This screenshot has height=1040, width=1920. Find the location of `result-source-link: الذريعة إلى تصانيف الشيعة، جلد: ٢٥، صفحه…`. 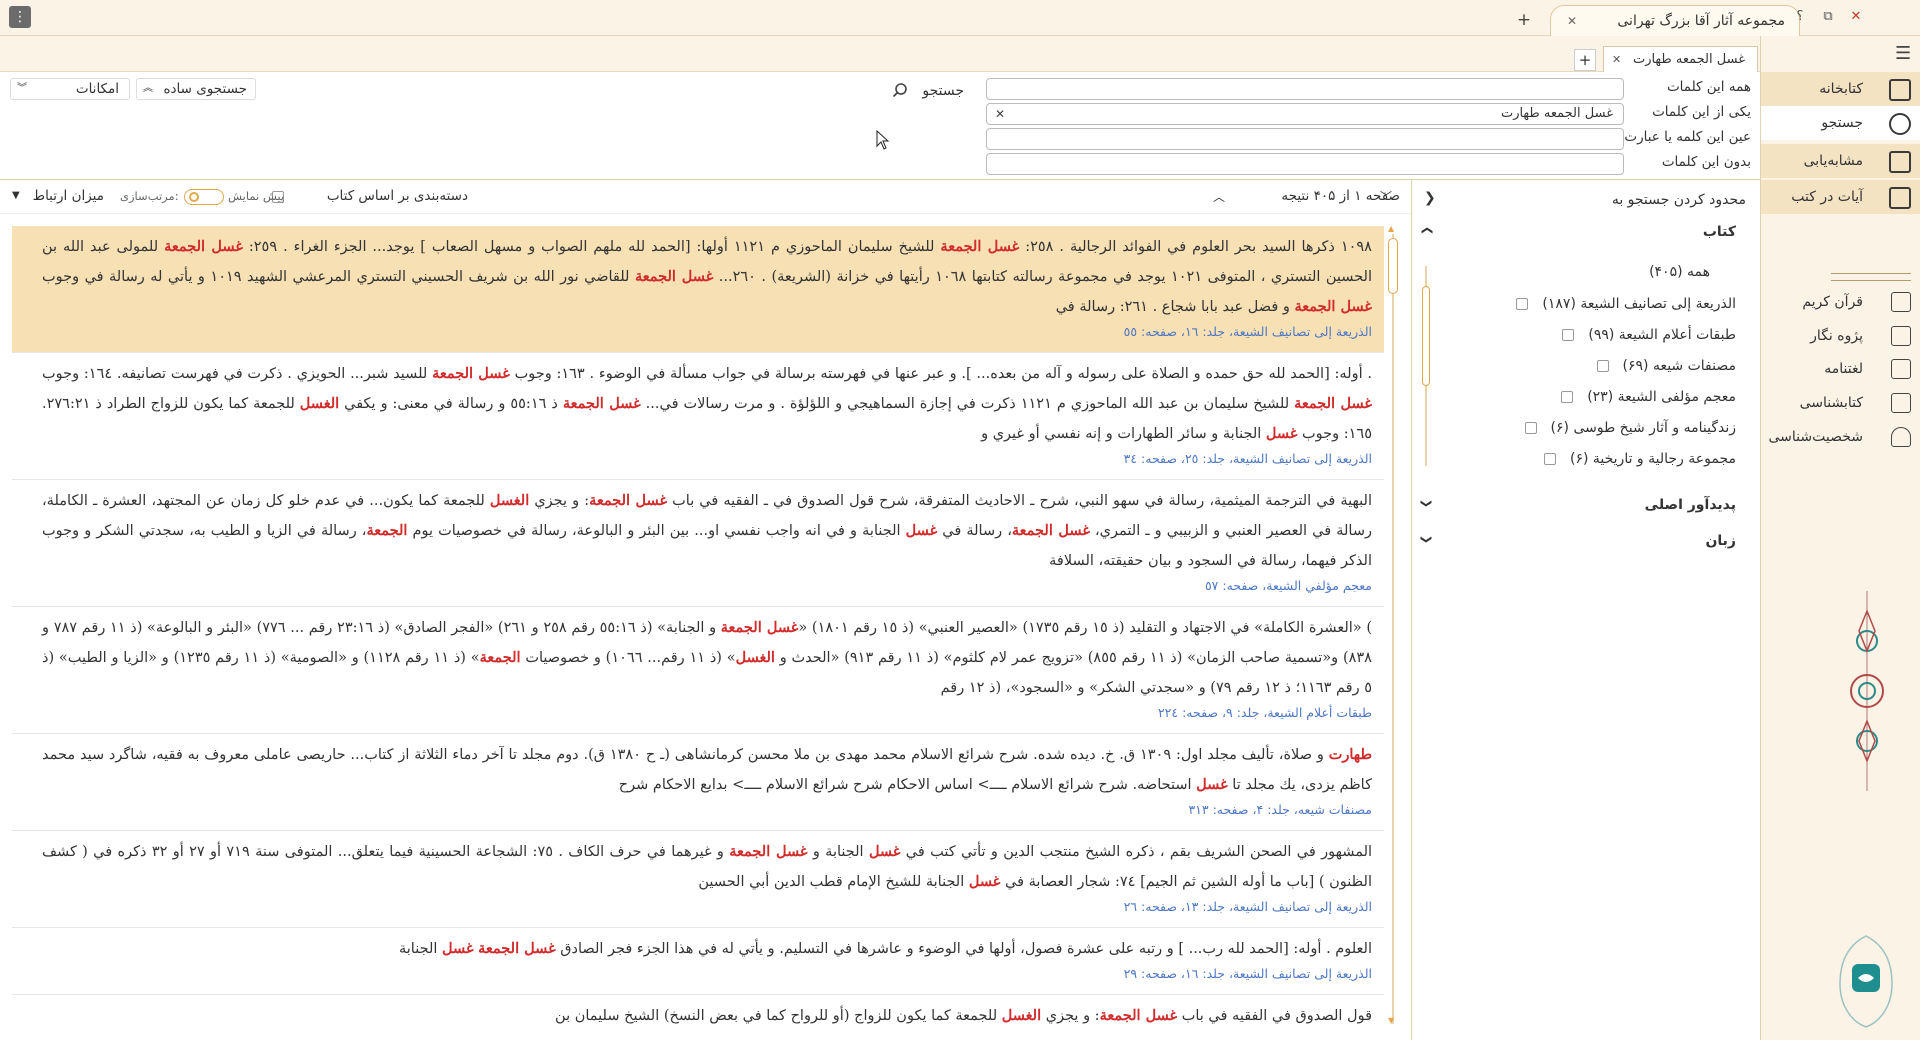

result-source-link: الذريعة إلى تصانيف الشيعة، جلد: ٢٥، صفحه… is located at coordinates (707, 459).